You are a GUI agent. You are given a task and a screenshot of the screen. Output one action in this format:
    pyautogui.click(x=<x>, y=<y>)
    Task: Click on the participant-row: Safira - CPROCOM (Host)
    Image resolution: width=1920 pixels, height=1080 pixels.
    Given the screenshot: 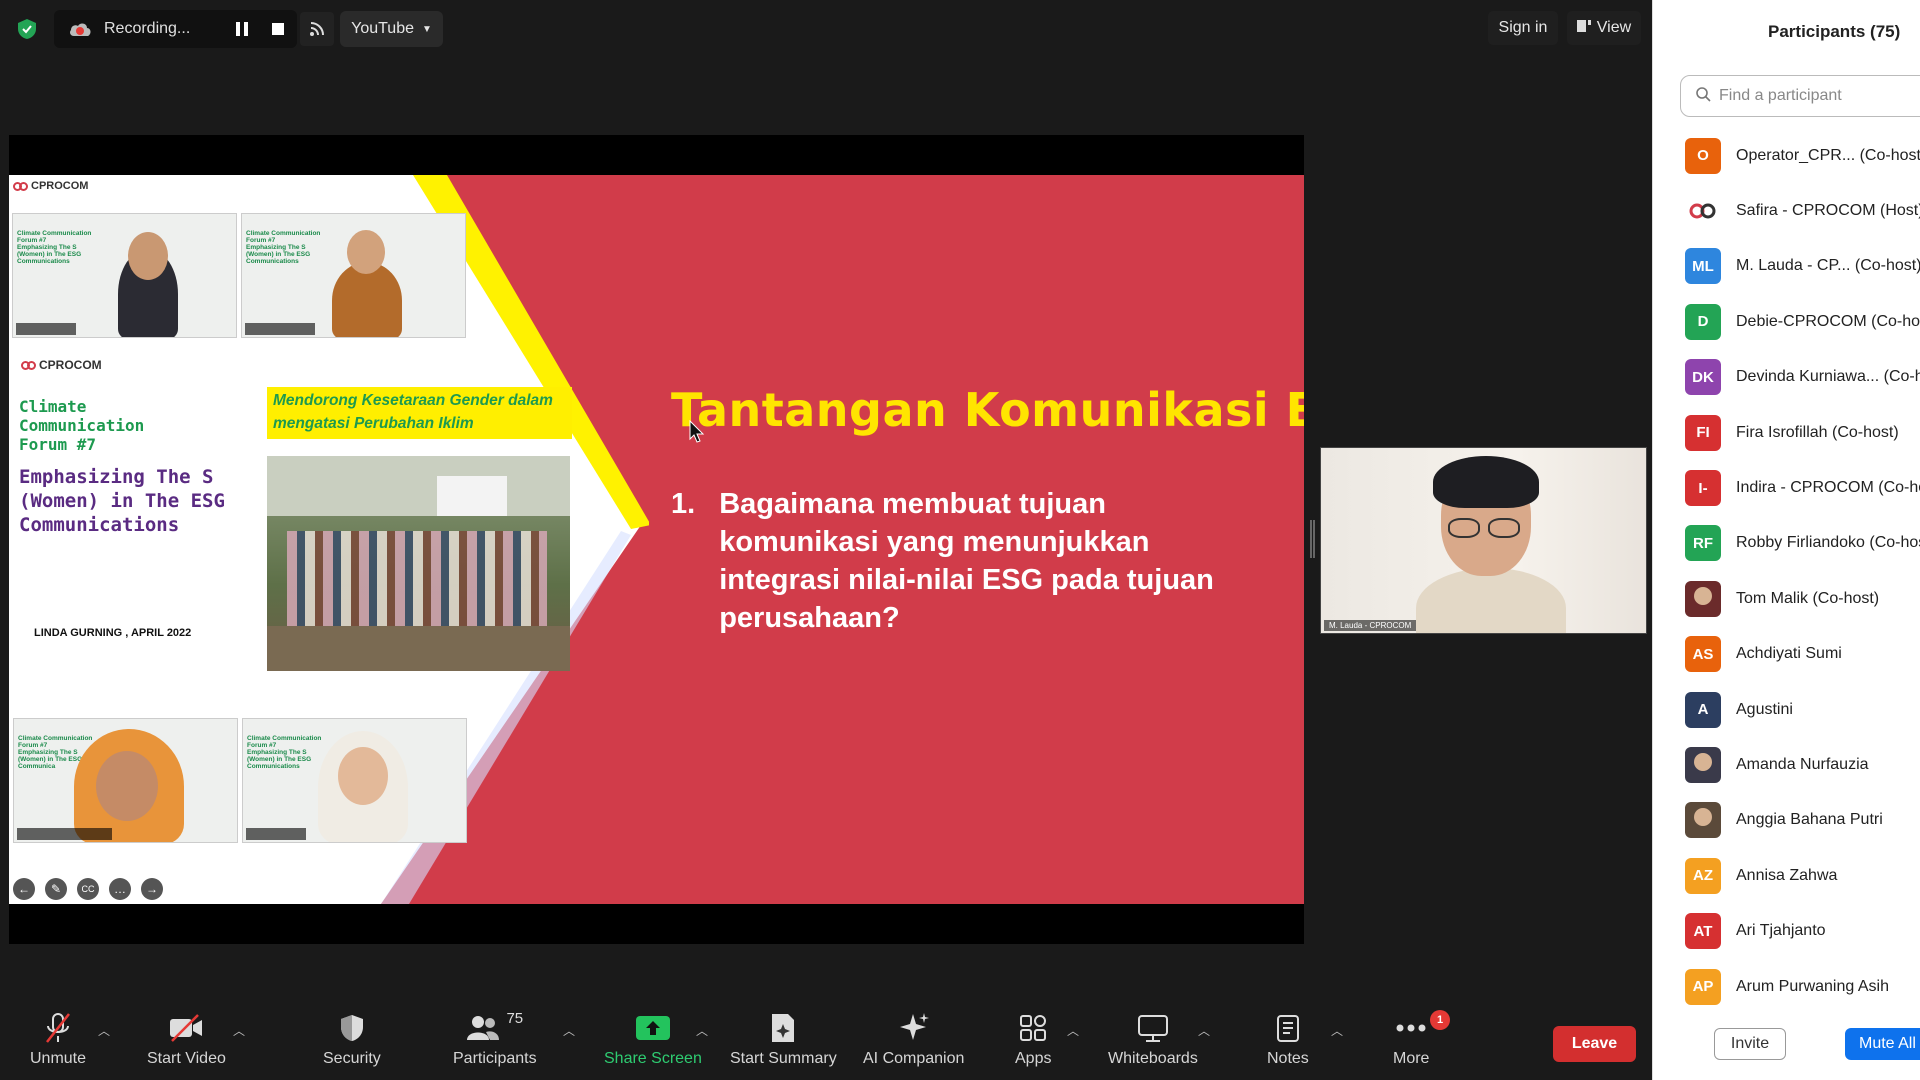 What is the action you would take?
    pyautogui.click(x=1786, y=210)
    